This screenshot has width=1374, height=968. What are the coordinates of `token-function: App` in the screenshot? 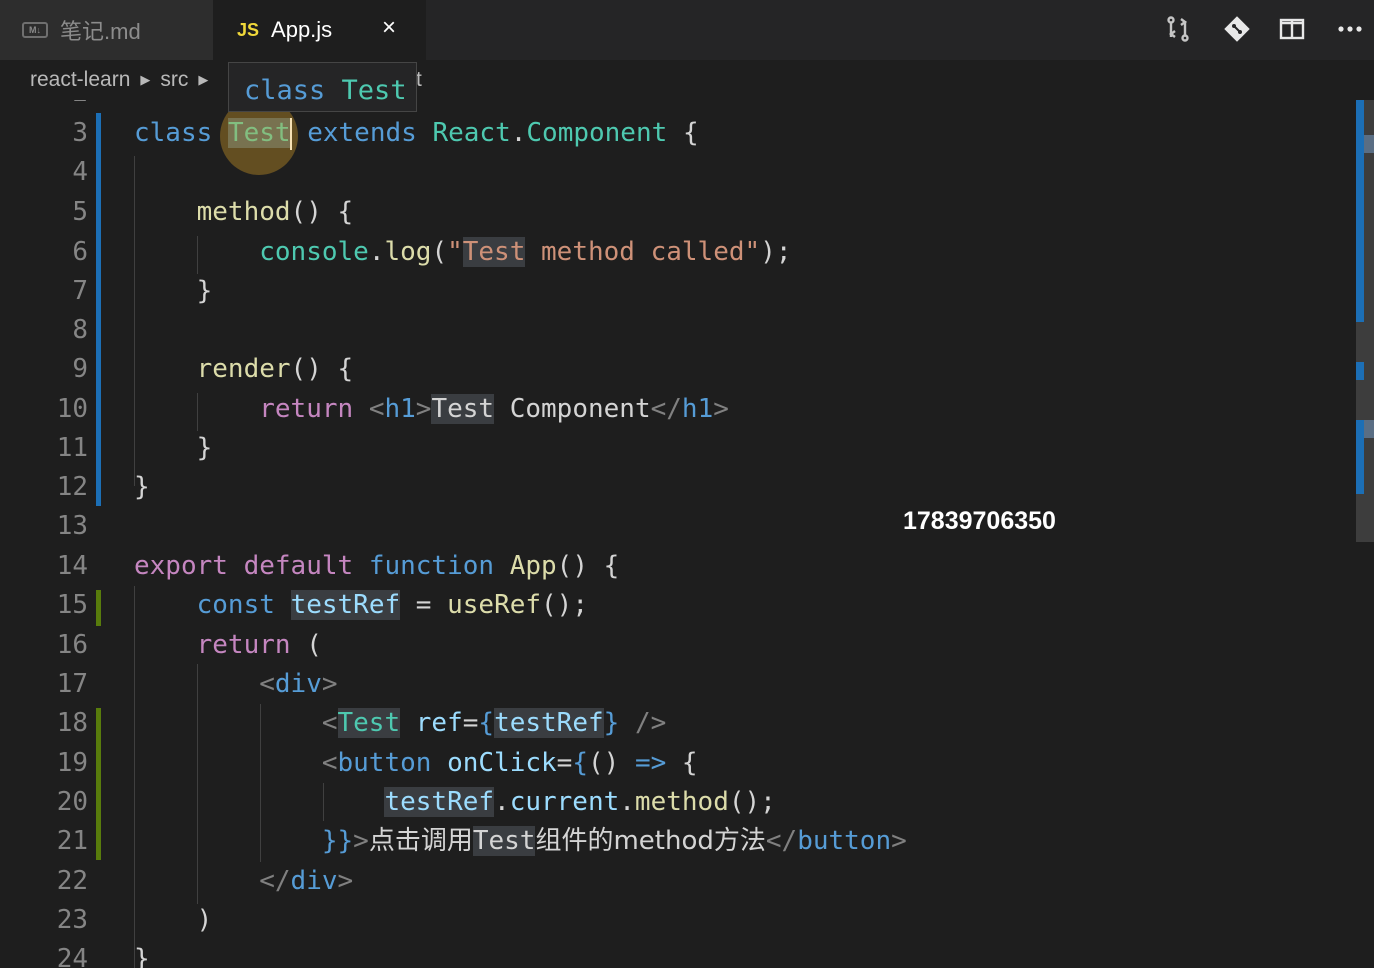 It's located at (533, 566).